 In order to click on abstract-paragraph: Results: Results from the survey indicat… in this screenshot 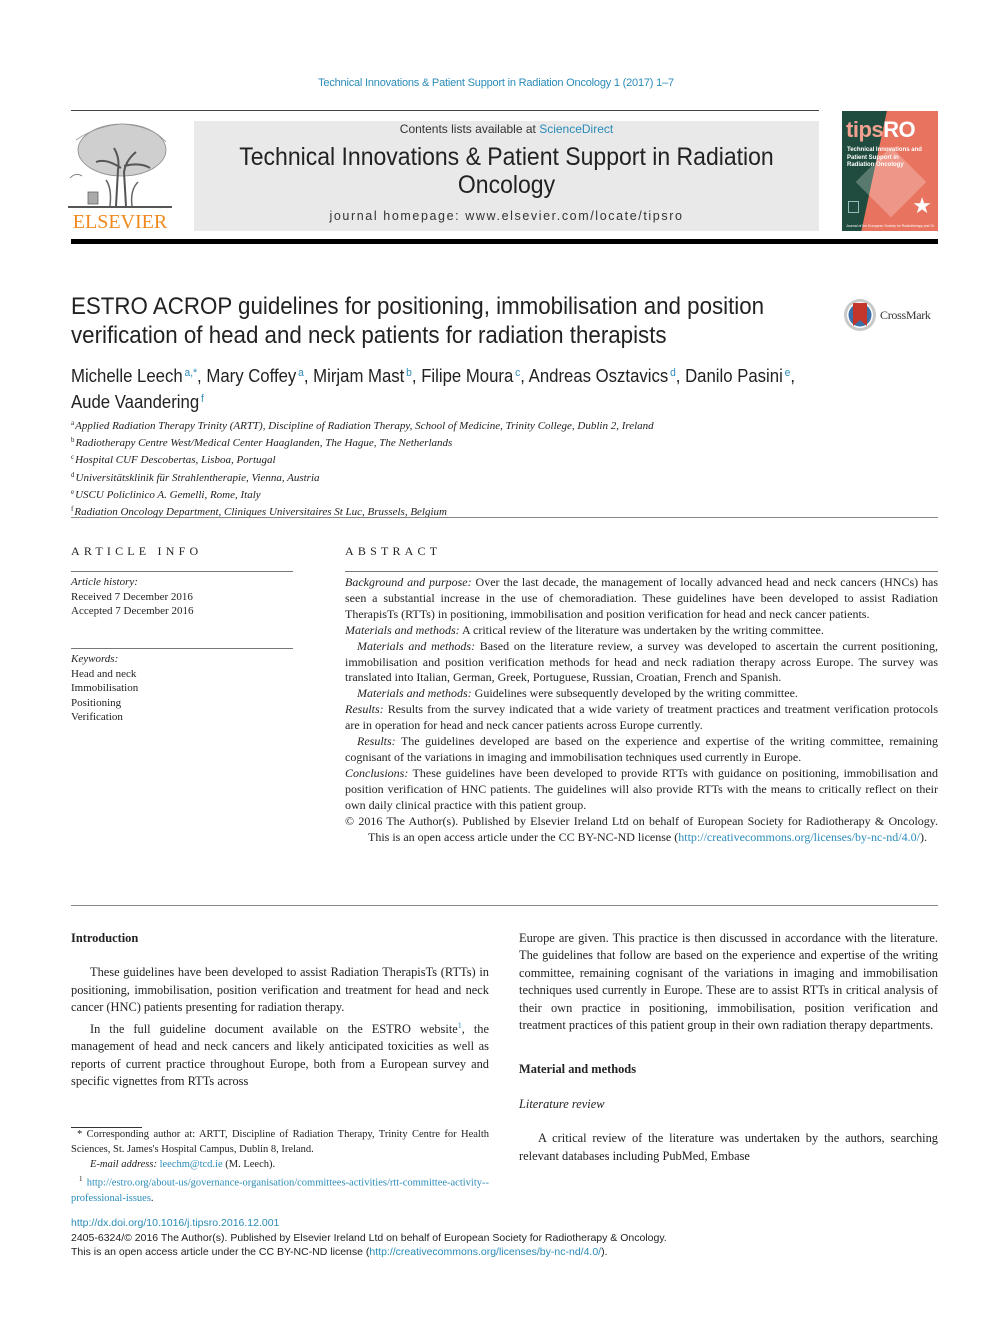, I will do `click(641, 718)`.